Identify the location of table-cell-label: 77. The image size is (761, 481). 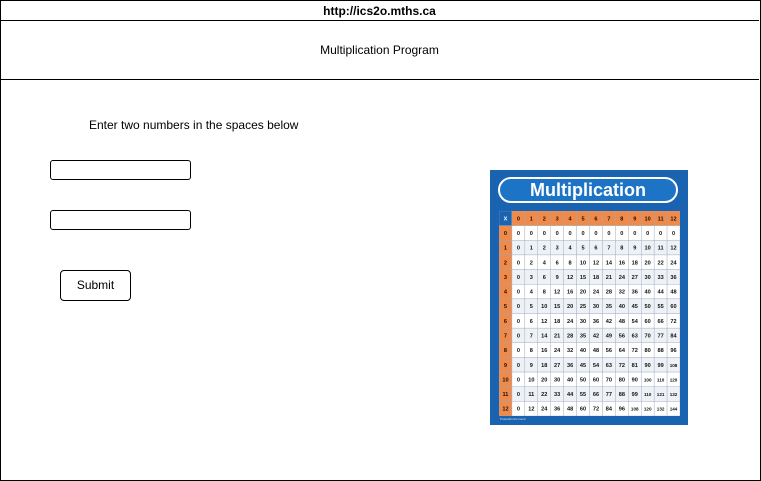
(660, 336).